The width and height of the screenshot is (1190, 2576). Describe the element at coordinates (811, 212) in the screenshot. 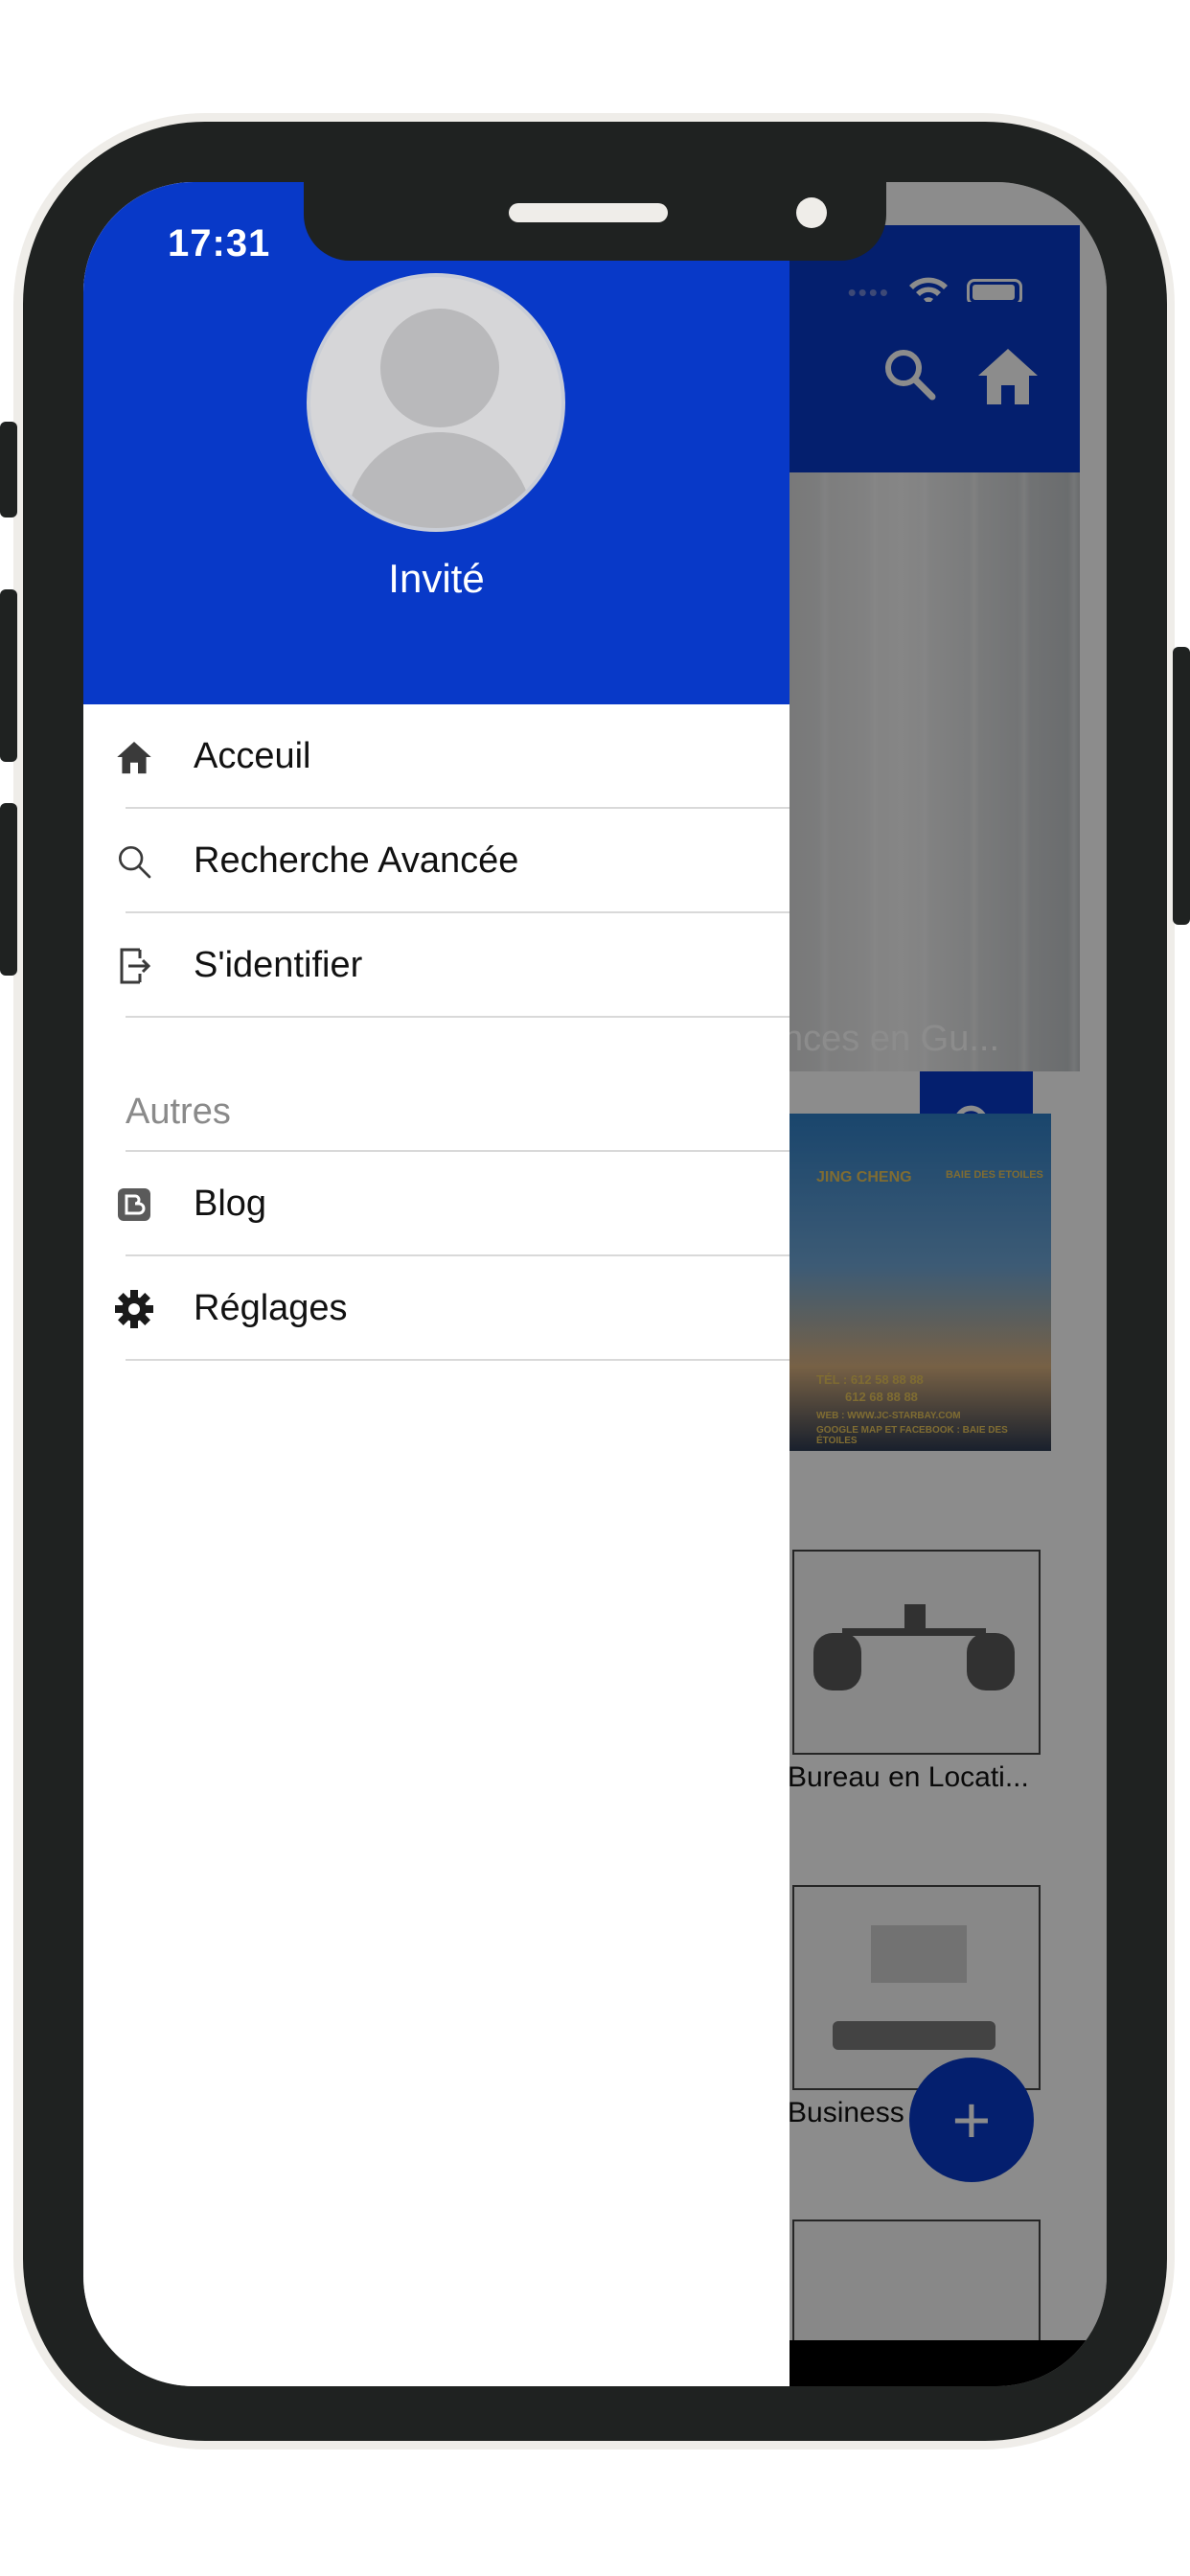

I see `camera` at that location.